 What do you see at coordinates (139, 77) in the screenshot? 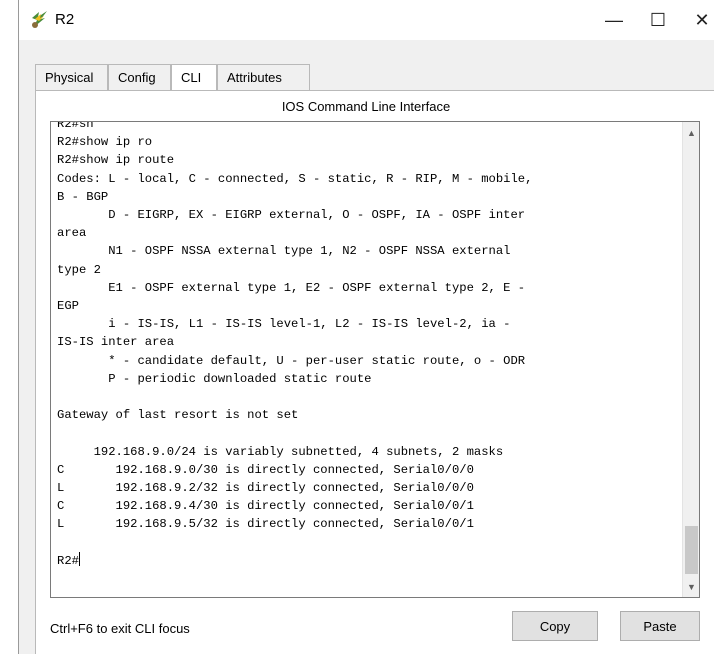
I see `tab-config: Config` at bounding box center [139, 77].